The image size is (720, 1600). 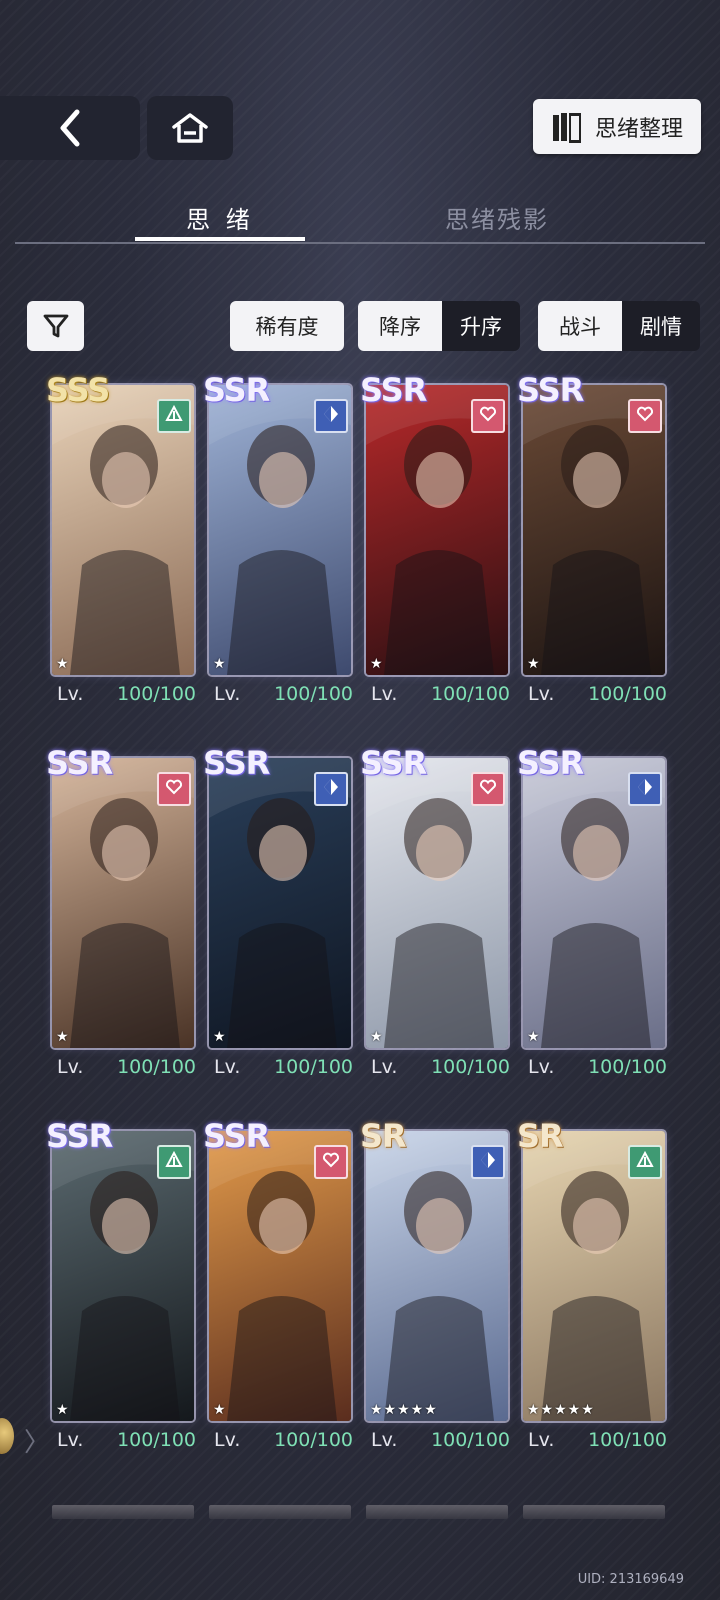 What do you see at coordinates (78, 390) in the screenshot?
I see `card-rarity: SSS` at bounding box center [78, 390].